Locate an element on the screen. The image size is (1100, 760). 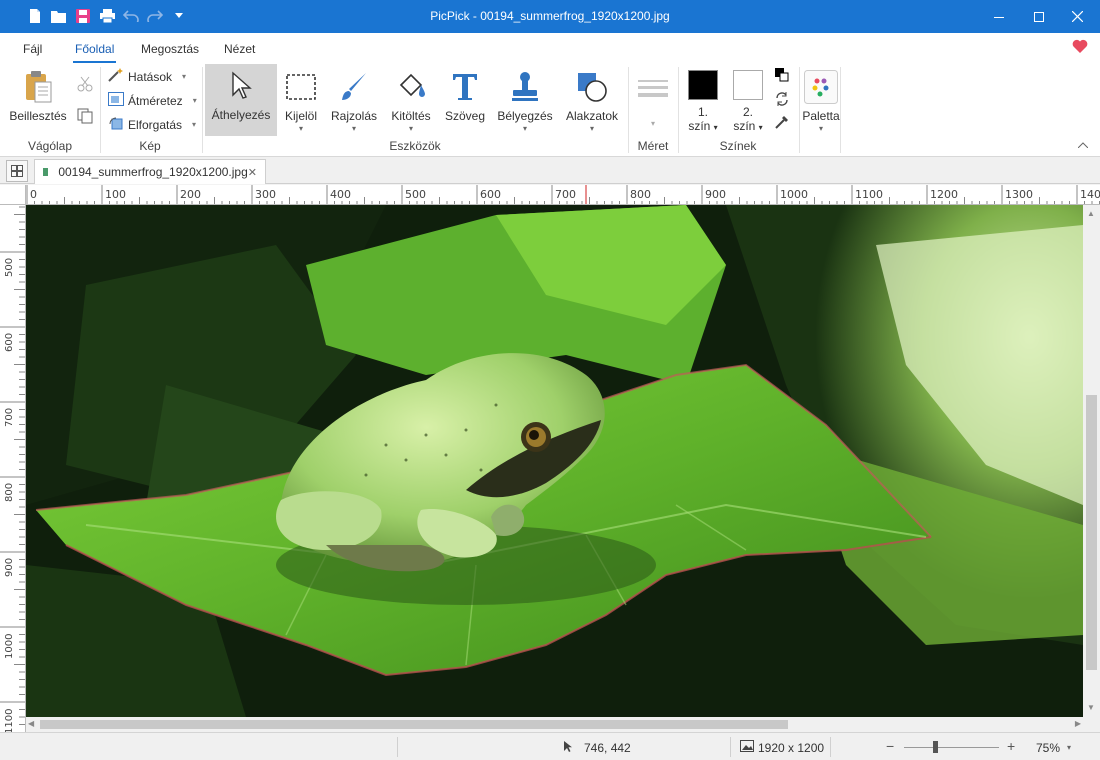
color2-button: 2. szín ▾ is located at coordinates (748, 101).